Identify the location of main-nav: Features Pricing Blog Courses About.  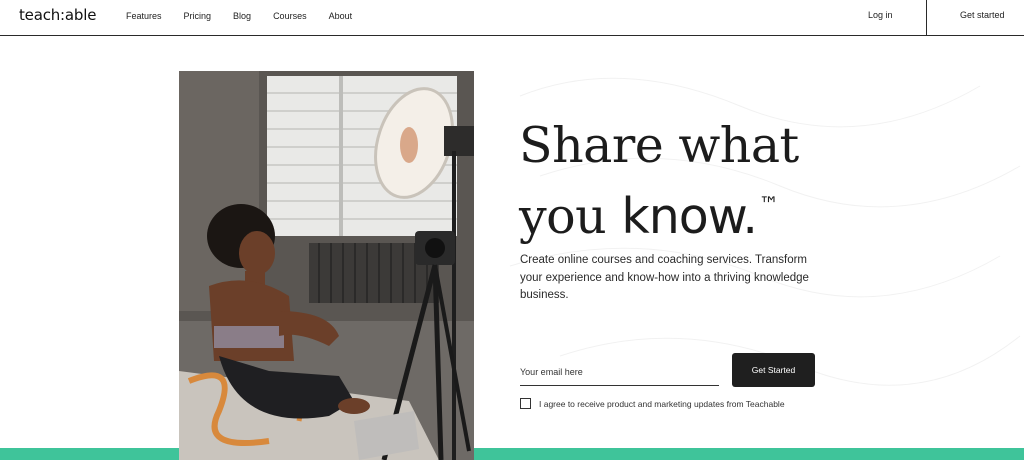
(250, 16).